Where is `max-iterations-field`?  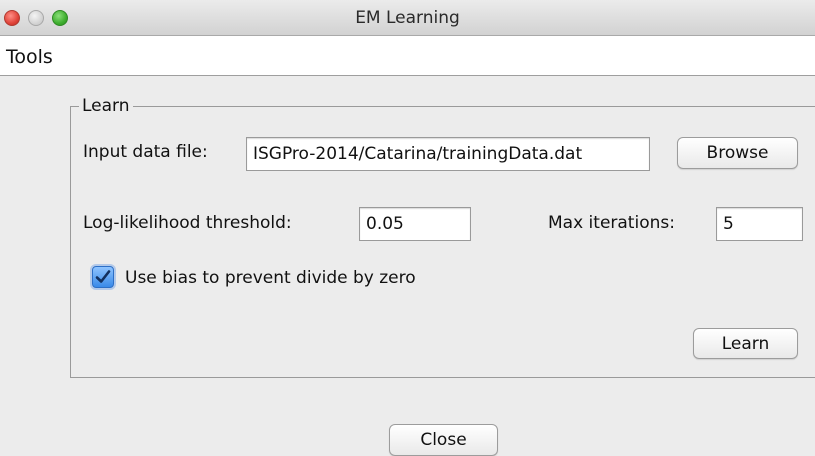 max-iterations-field is located at coordinates (759, 224).